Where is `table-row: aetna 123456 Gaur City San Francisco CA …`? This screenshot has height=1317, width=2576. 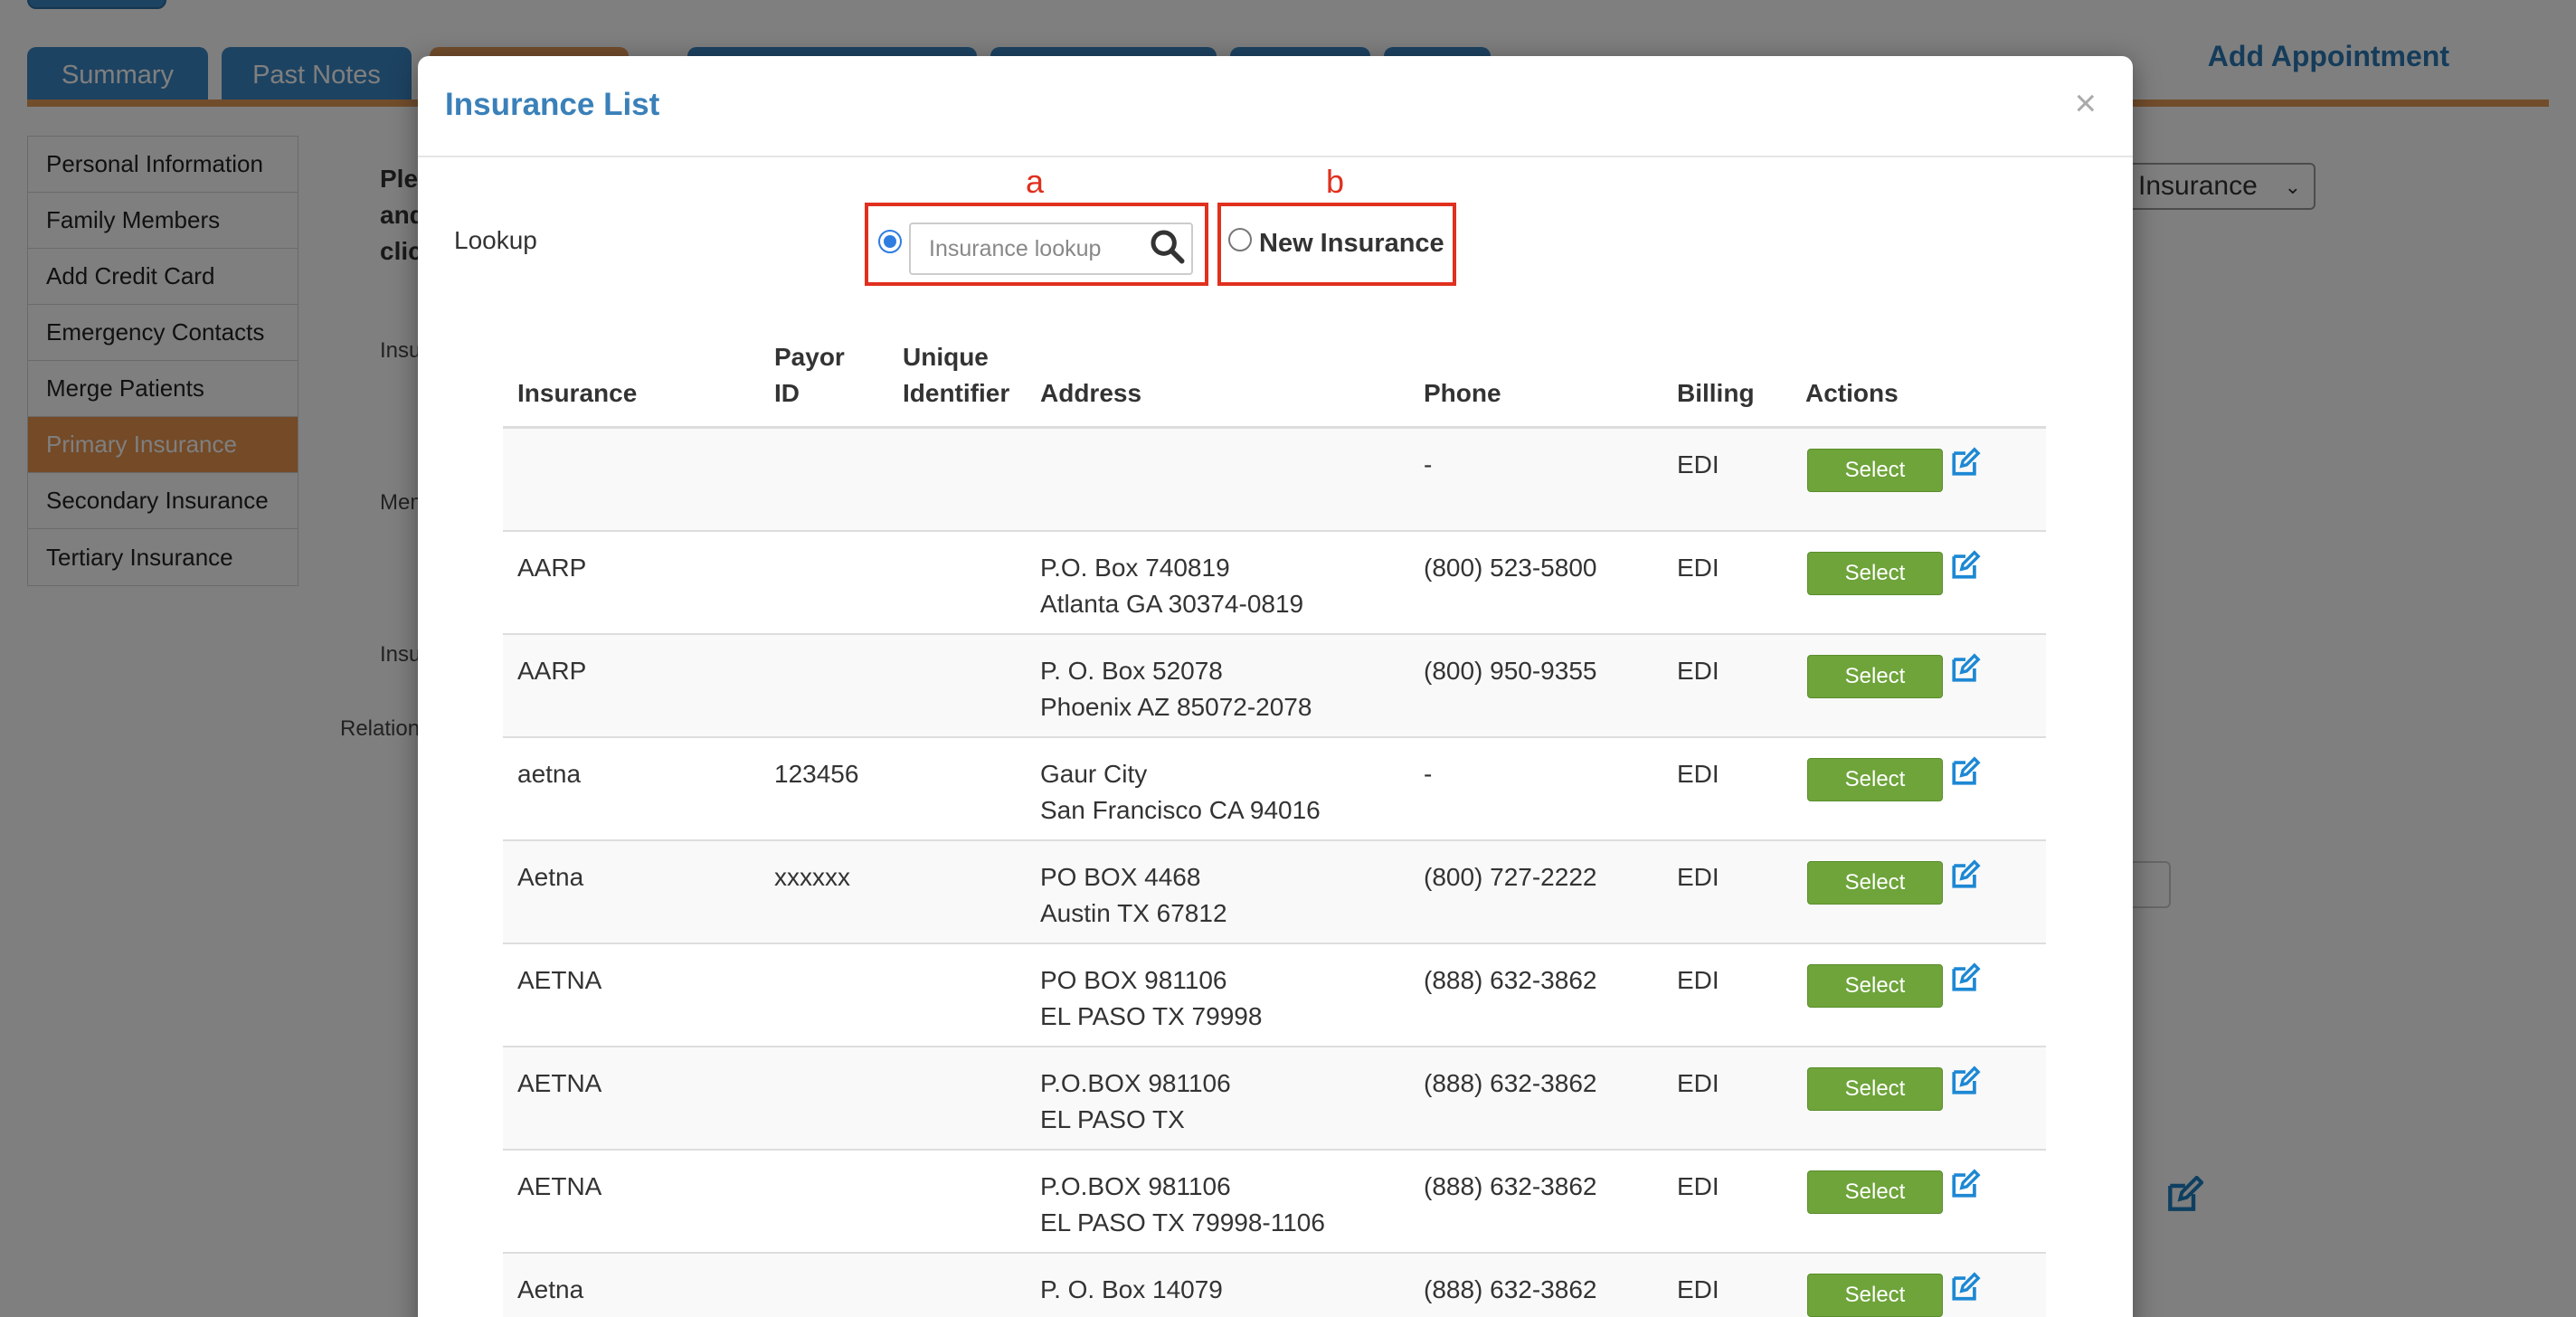 table-row: aetna 123456 Gaur City San Francisco CA … is located at coordinates (1275, 789).